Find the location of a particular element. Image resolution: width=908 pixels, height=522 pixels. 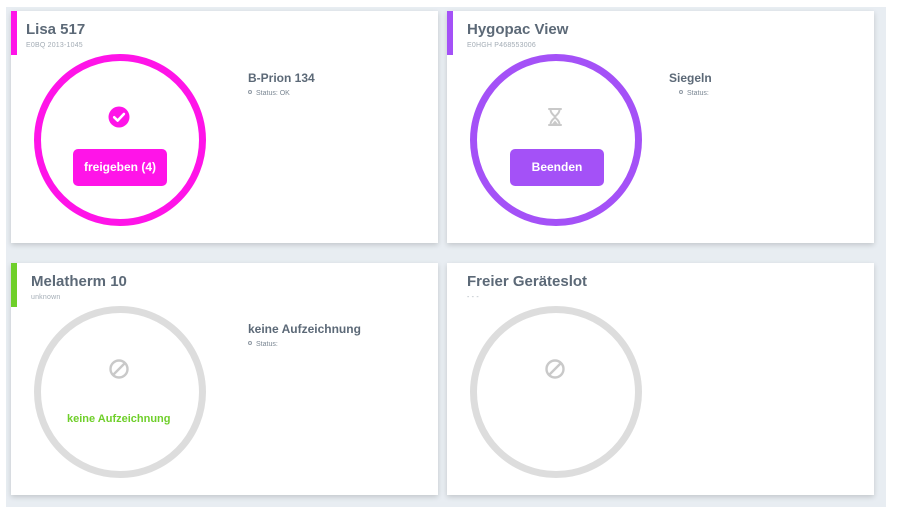

card-subtitle: E0HGH P468553006 is located at coordinates (501, 45).